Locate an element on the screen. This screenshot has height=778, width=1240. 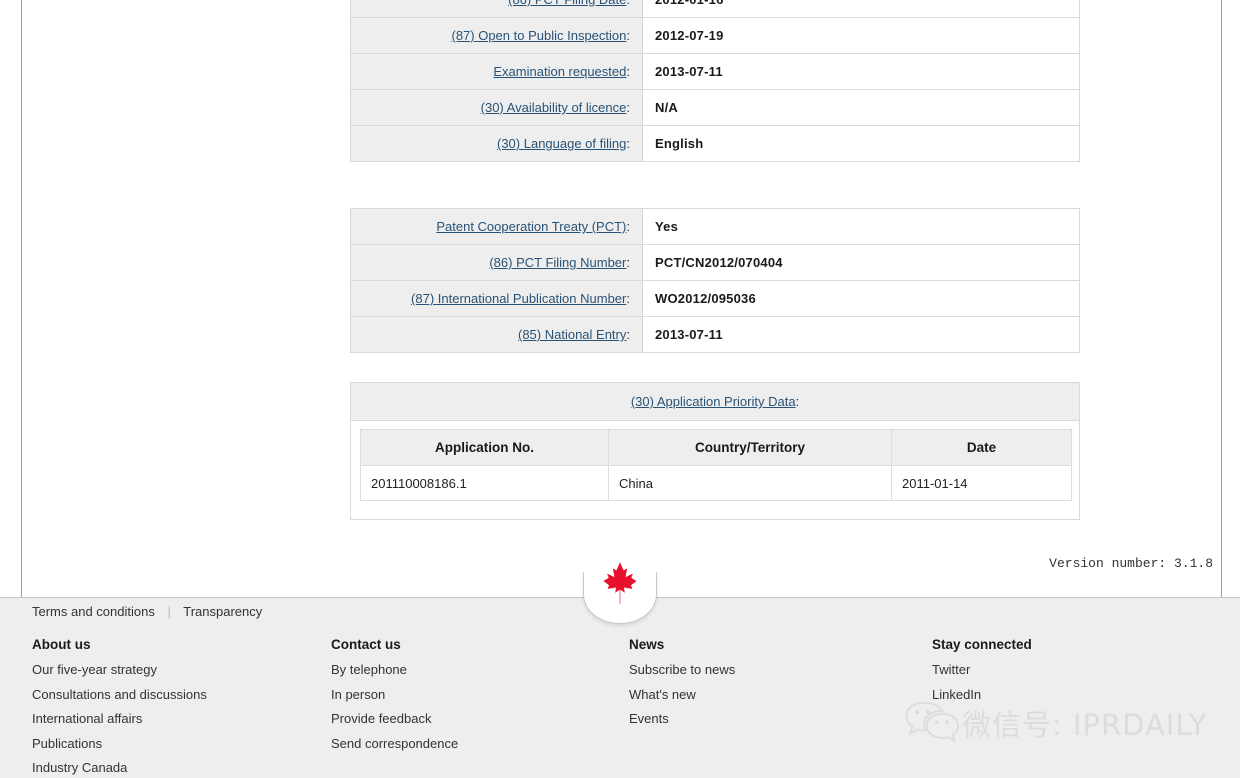
column-header-application-no: Application No. is located at coordinates (484, 447).